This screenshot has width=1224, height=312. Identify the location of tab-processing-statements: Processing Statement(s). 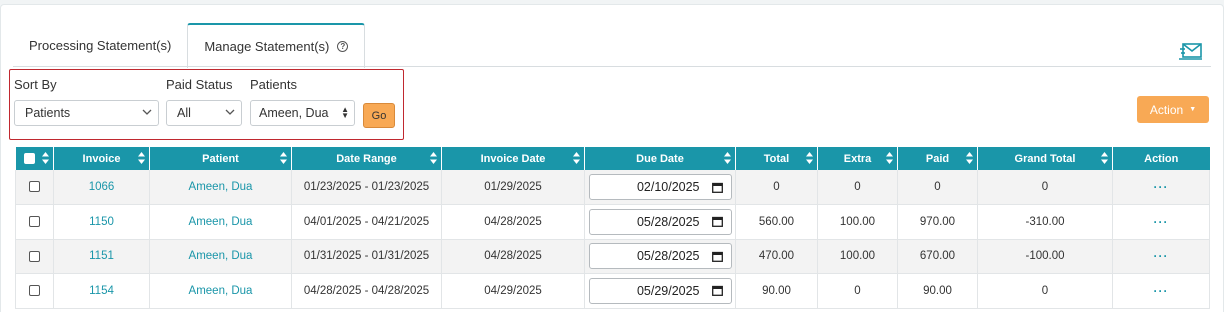
(100, 45).